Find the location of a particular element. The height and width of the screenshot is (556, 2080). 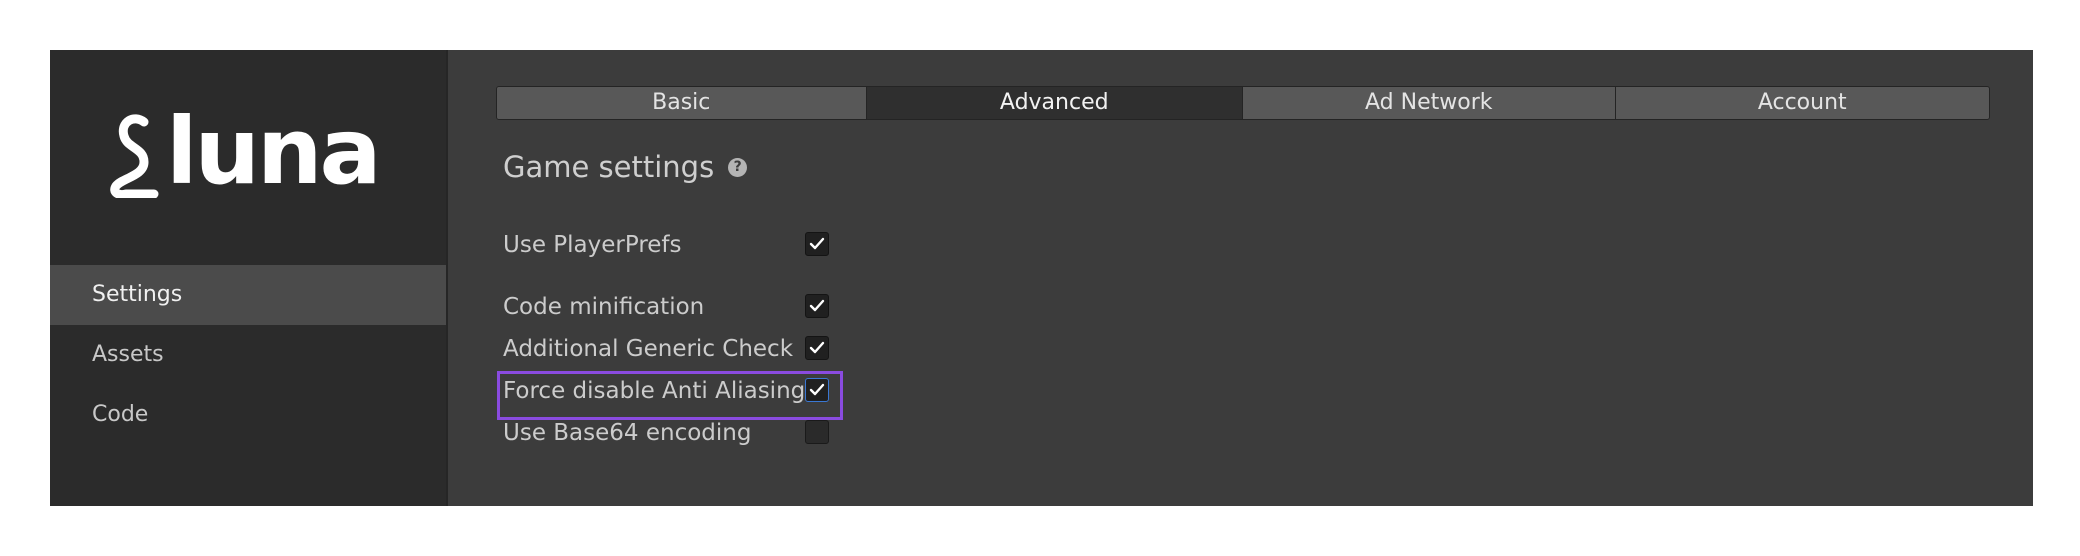

setting-row-code-minification: Code minification is located at coordinates (683, 307).